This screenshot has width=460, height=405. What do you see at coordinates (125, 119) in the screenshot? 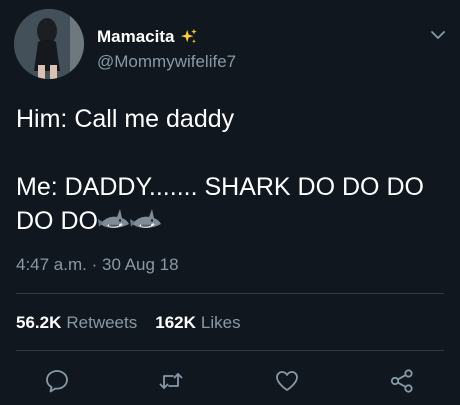
I see `tweet-line: Him: Call me daddy` at bounding box center [125, 119].